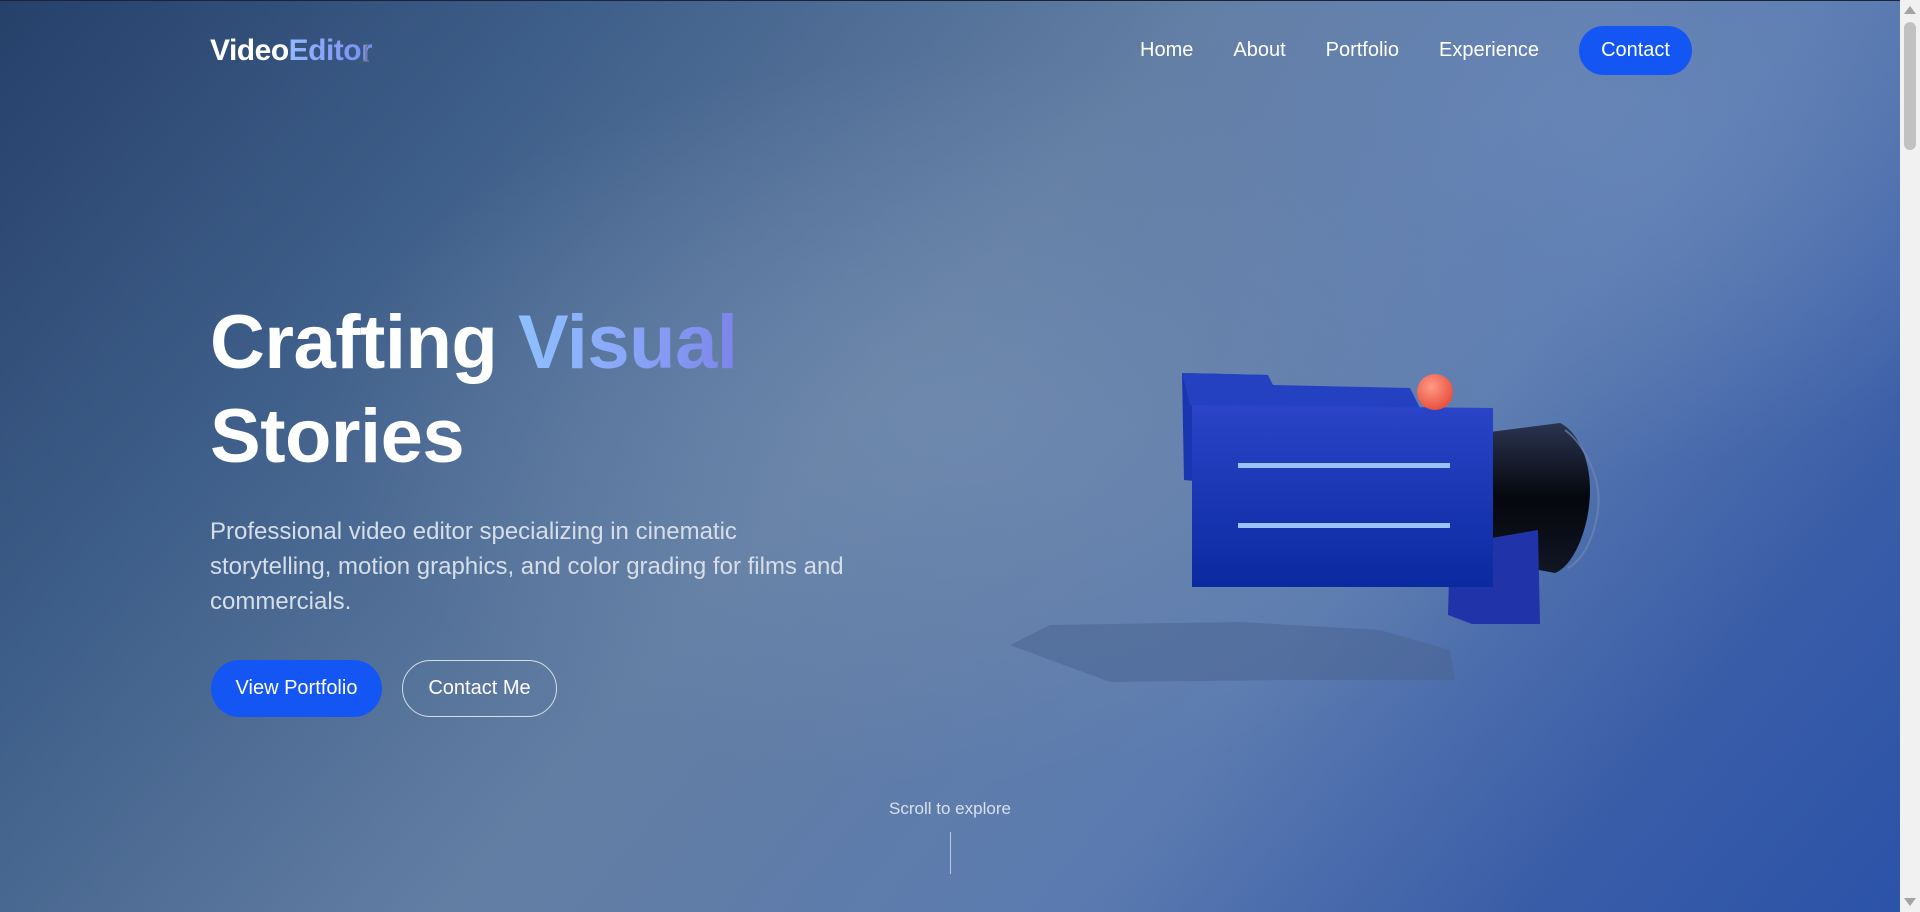  I want to click on main-nav: Home About Portfolio Experience Contact, so click(1416, 50).